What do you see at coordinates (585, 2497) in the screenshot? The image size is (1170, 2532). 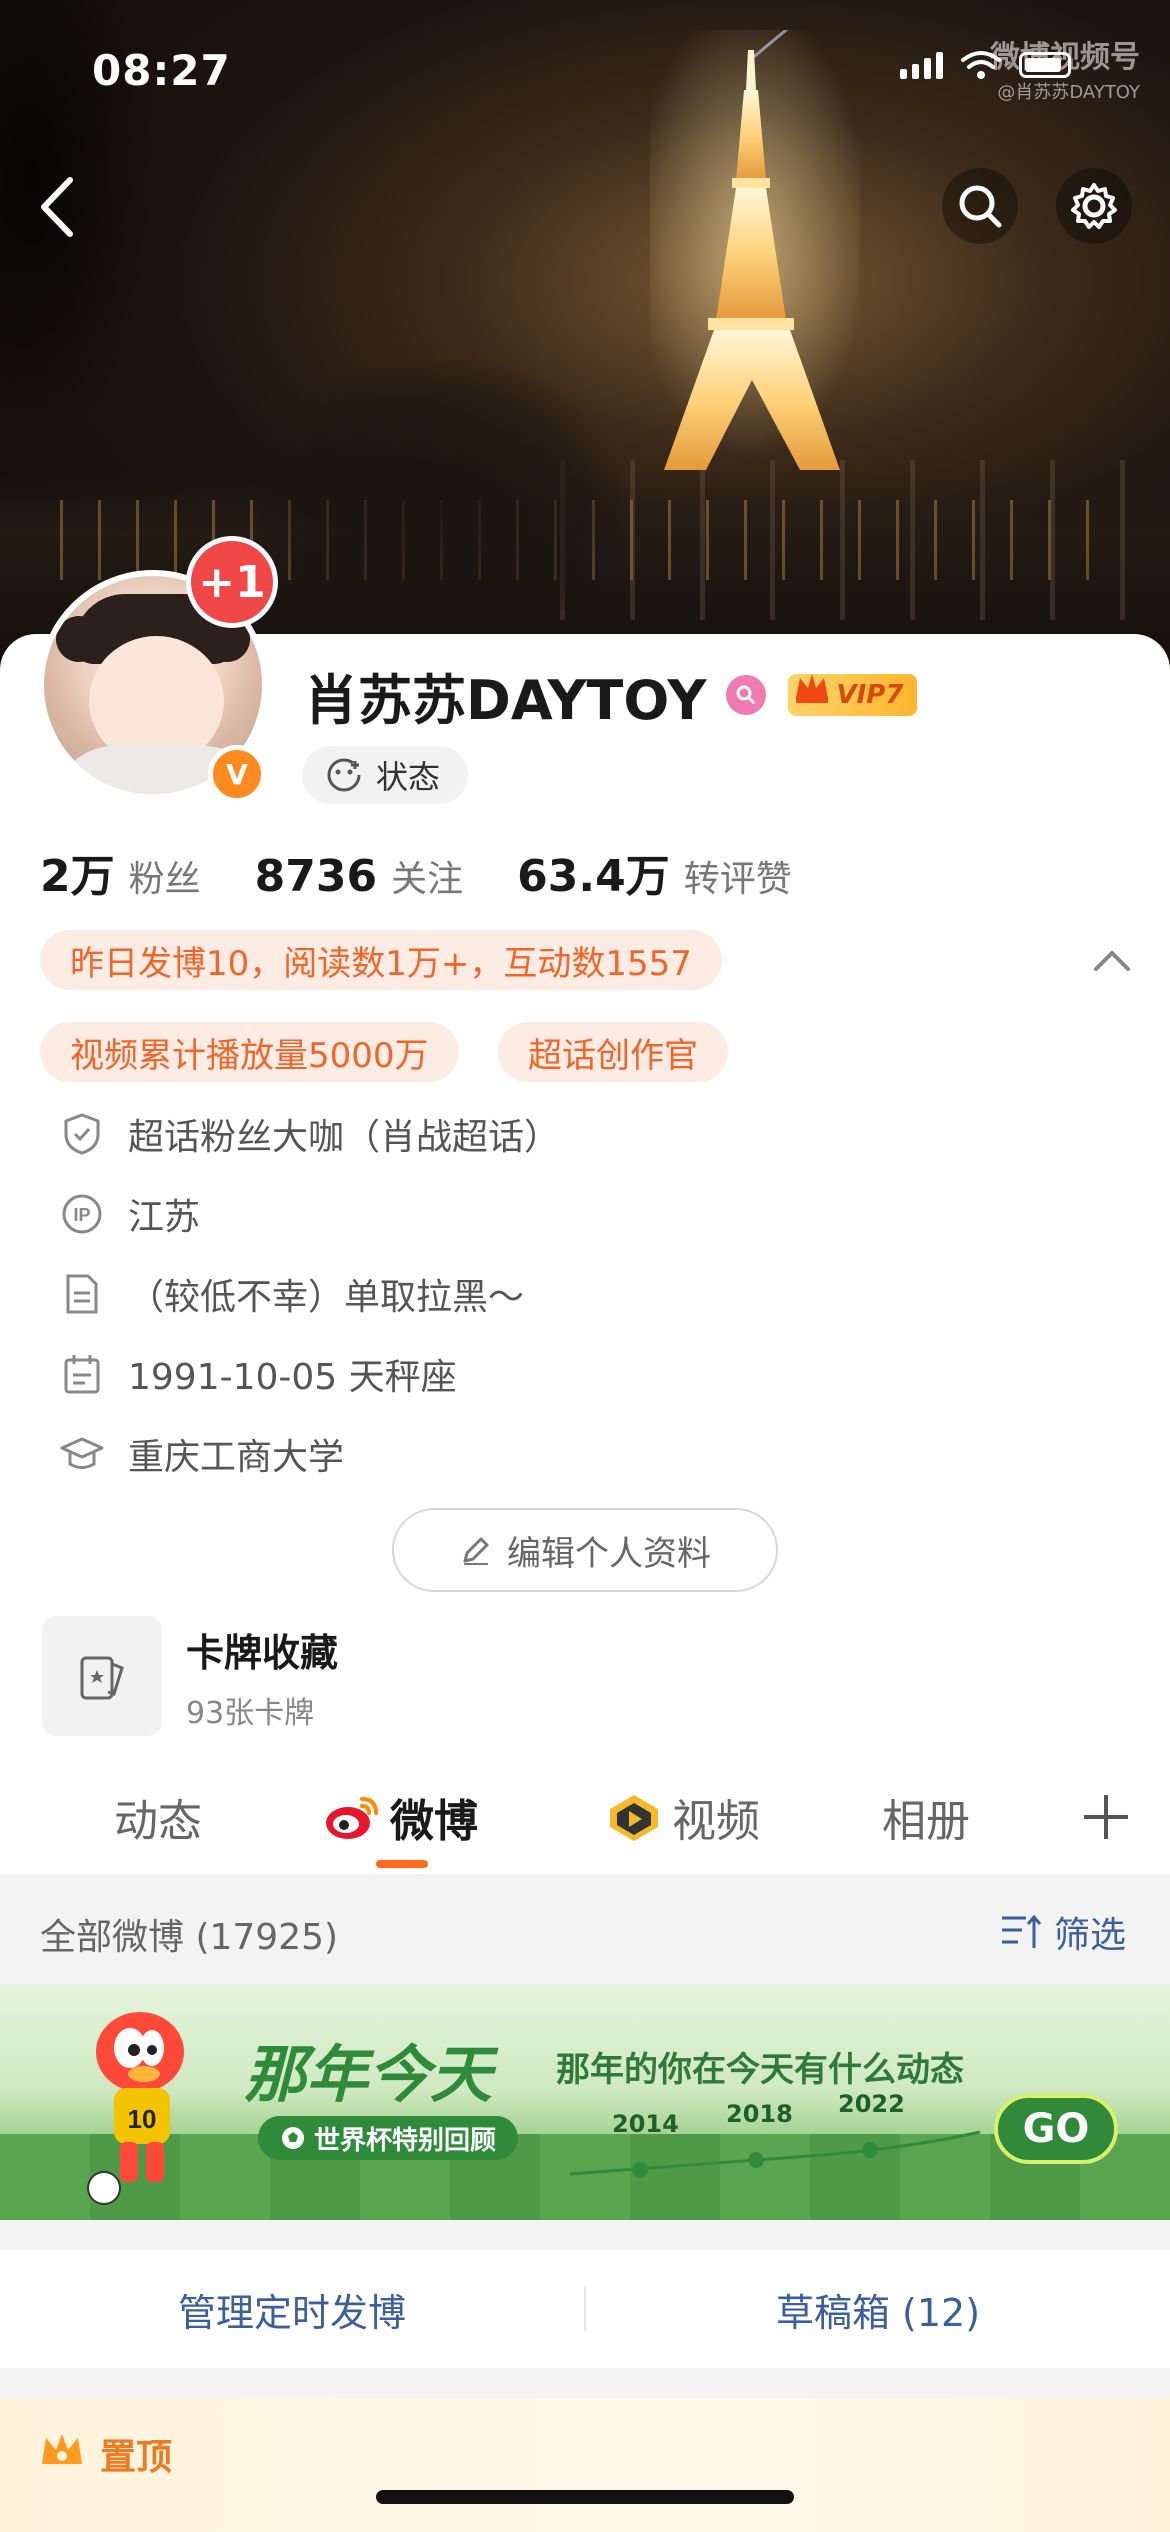 I see `home-indicator` at bounding box center [585, 2497].